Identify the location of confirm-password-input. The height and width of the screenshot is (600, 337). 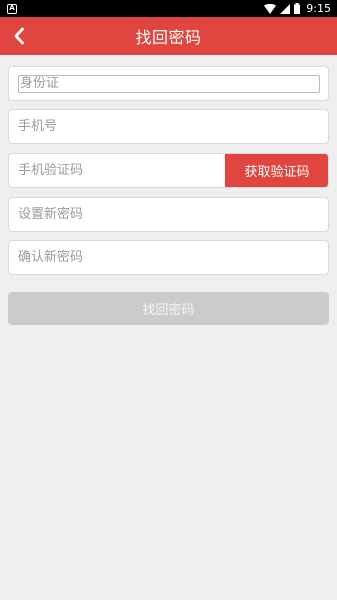
(173, 257).